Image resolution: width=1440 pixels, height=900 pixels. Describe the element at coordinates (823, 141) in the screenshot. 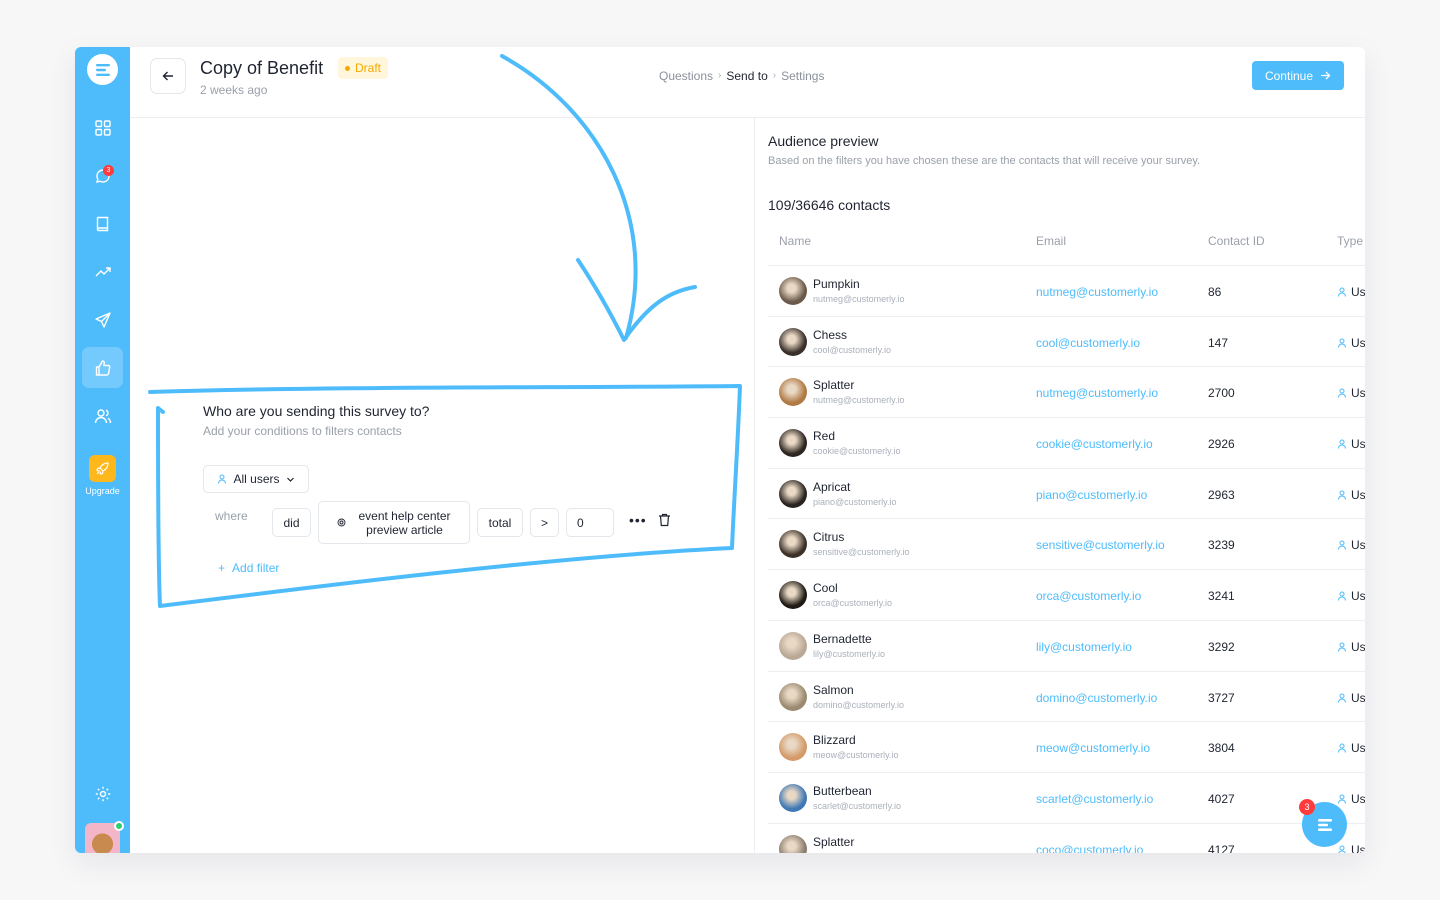

I see `audience-title: Audience preview` at that location.